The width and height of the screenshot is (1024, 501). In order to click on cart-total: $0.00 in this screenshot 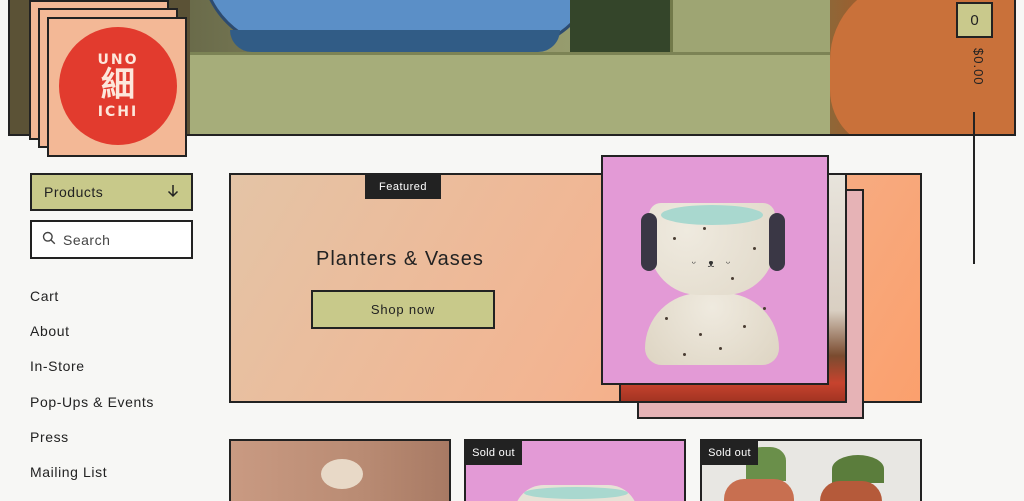, I will do `click(978, 67)`.